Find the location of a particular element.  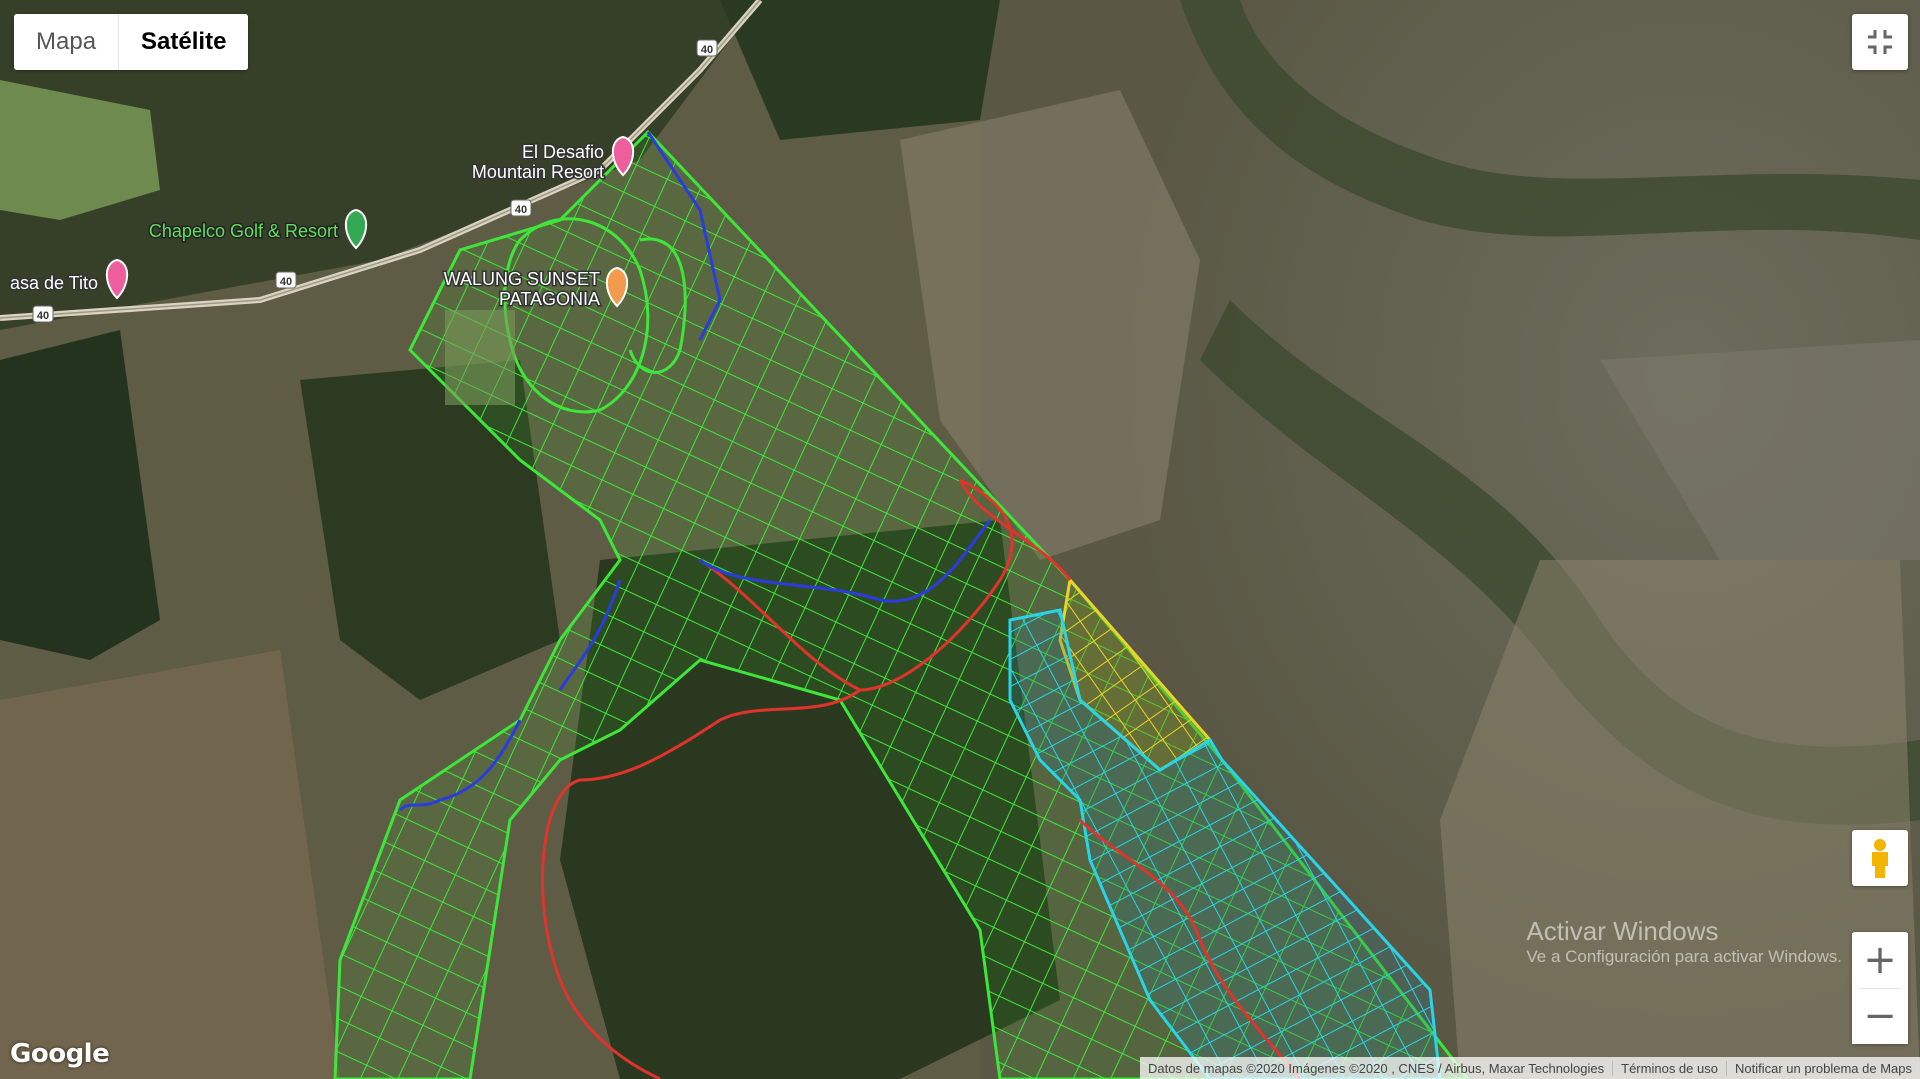

fullscreen-button is located at coordinates (1880, 42).